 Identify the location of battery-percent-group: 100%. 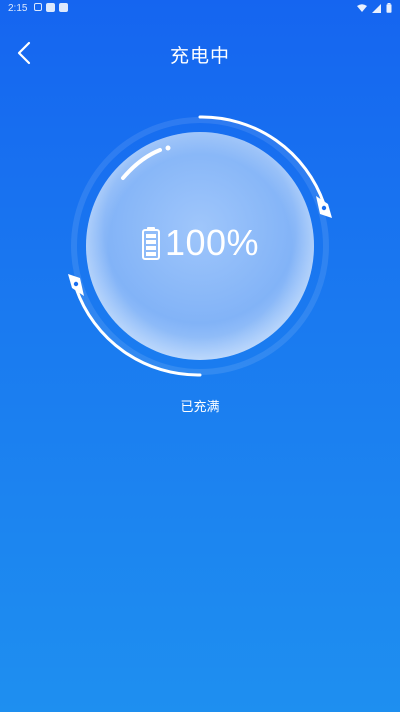
(200, 243).